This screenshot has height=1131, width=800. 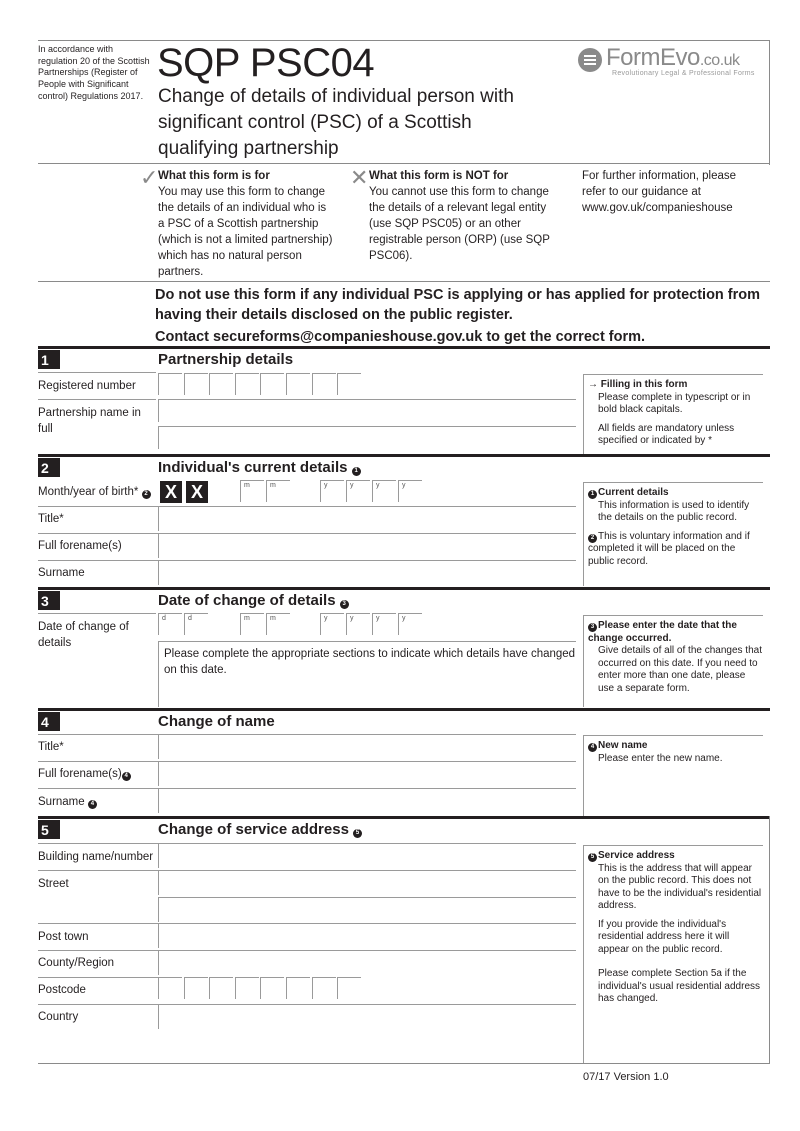 What do you see at coordinates (367, 1016) in the screenshot?
I see `country-field` at bounding box center [367, 1016].